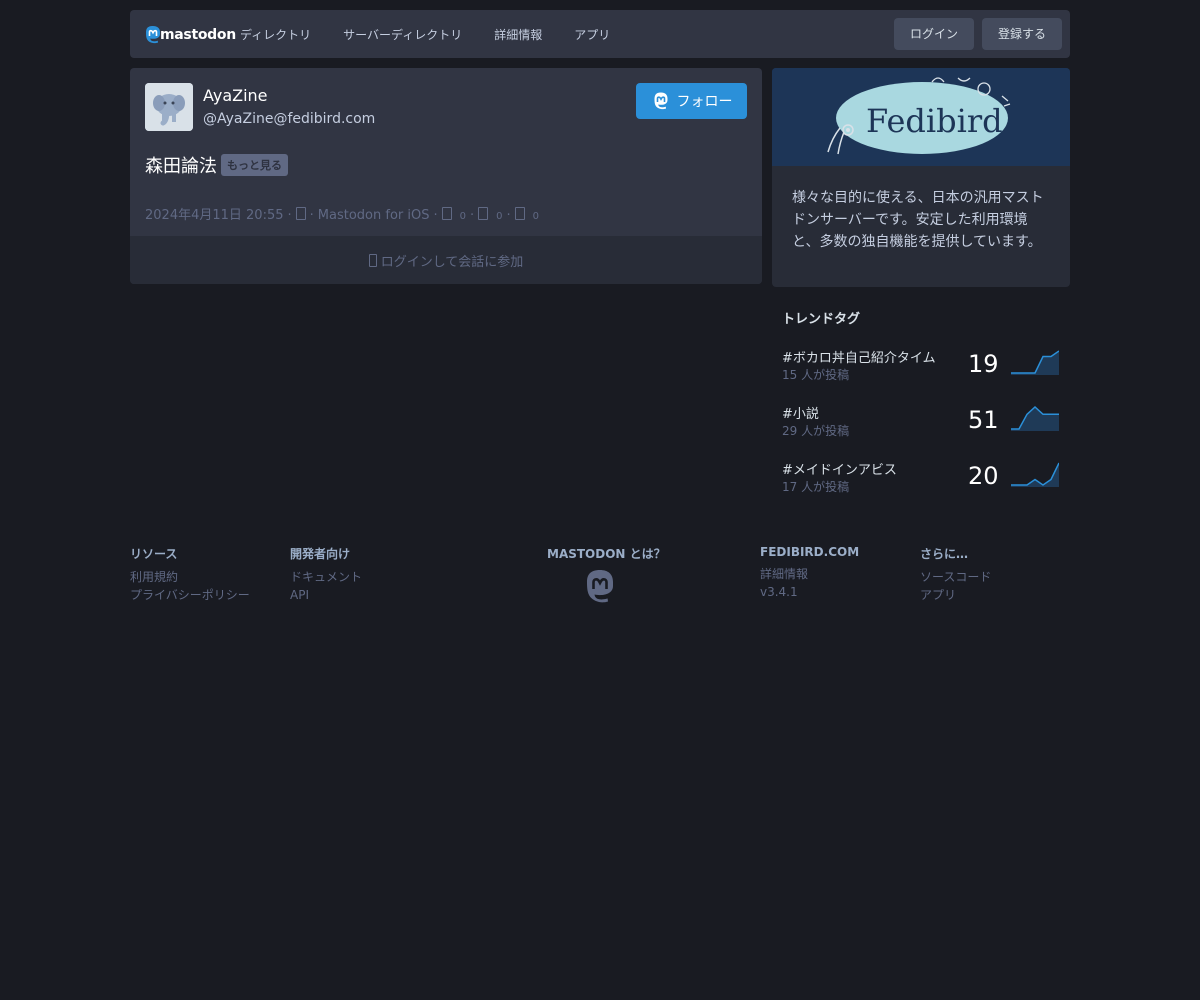  What do you see at coordinates (536, 216) in the screenshot?
I see `favourite-count: 0` at bounding box center [536, 216].